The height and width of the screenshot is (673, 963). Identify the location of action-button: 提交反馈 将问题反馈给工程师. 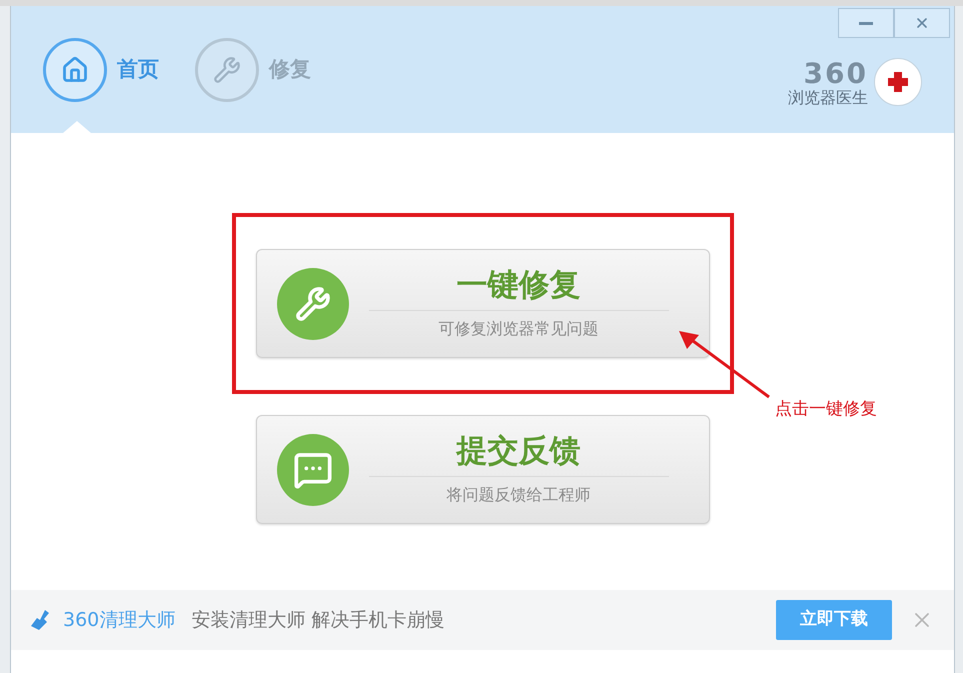
(483, 469).